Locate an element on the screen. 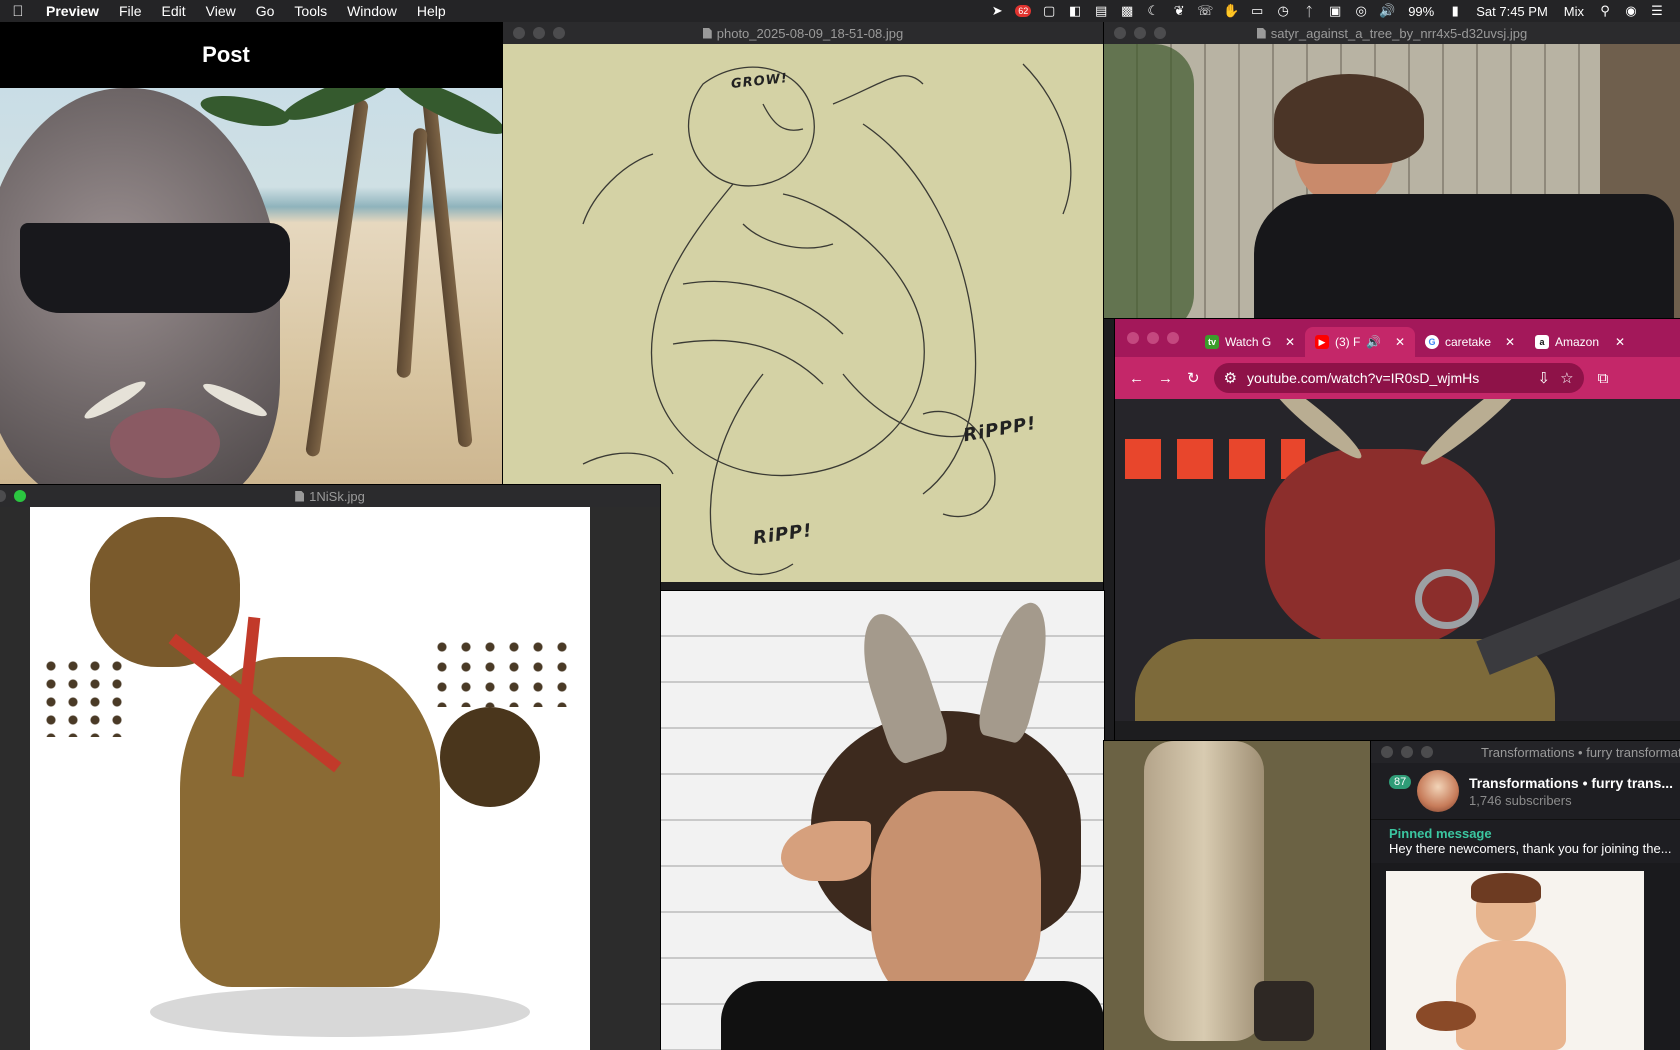 Image resolution: width=1680 pixels, height=1050 pixels. document-icon is located at coordinates (707, 33).